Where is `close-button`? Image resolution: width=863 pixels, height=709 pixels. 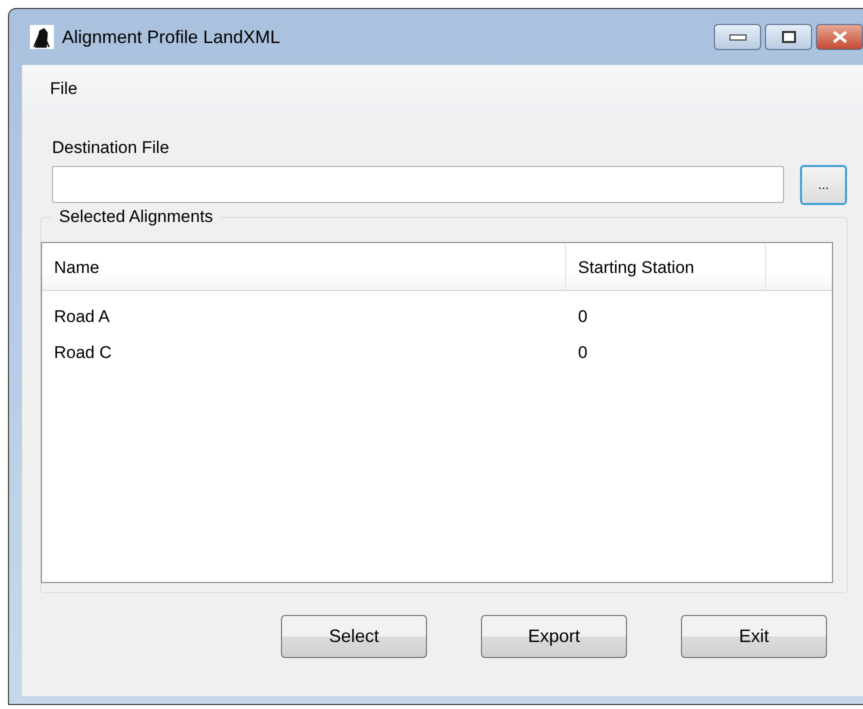 close-button is located at coordinates (839, 37).